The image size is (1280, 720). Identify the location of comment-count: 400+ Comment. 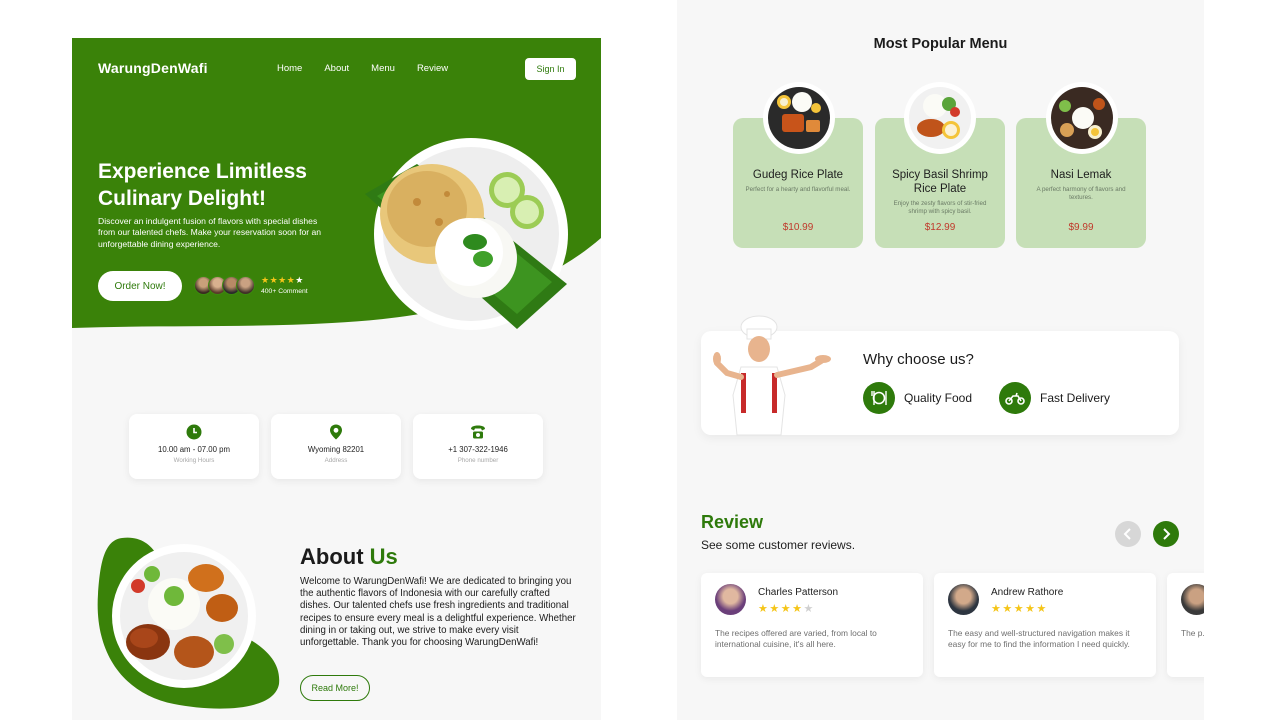
(284, 291).